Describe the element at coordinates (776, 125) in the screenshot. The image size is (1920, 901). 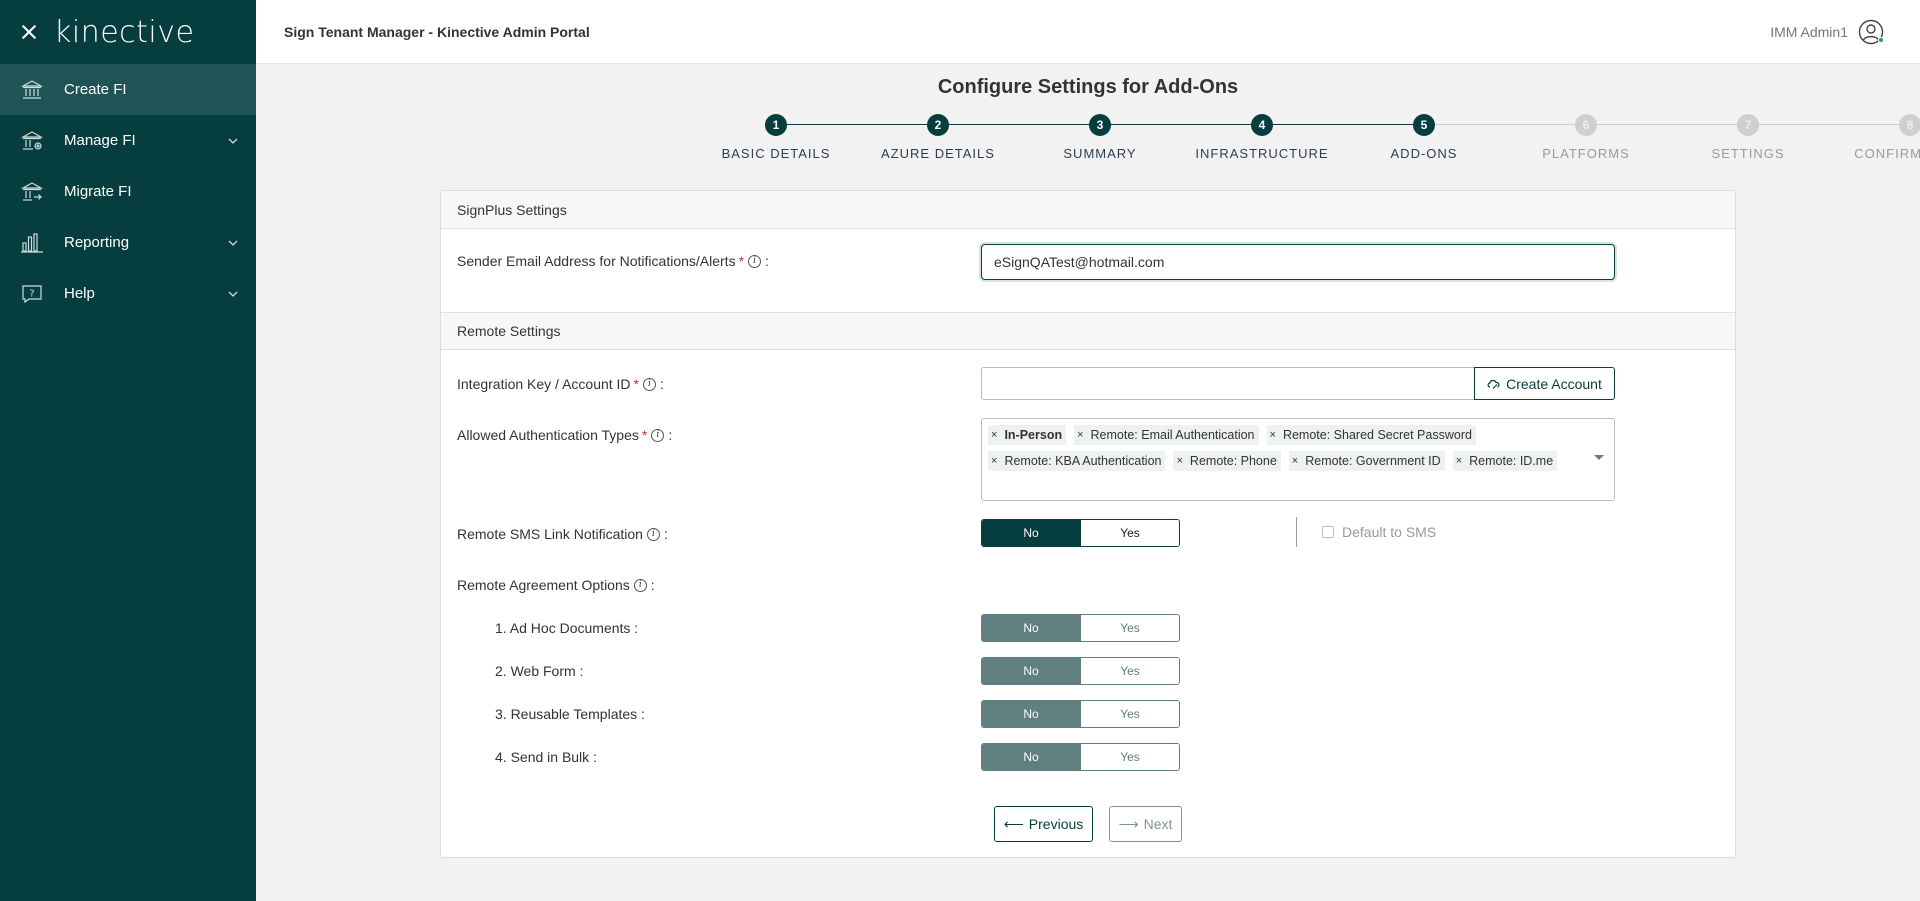
I see `step-number: 1` at that location.